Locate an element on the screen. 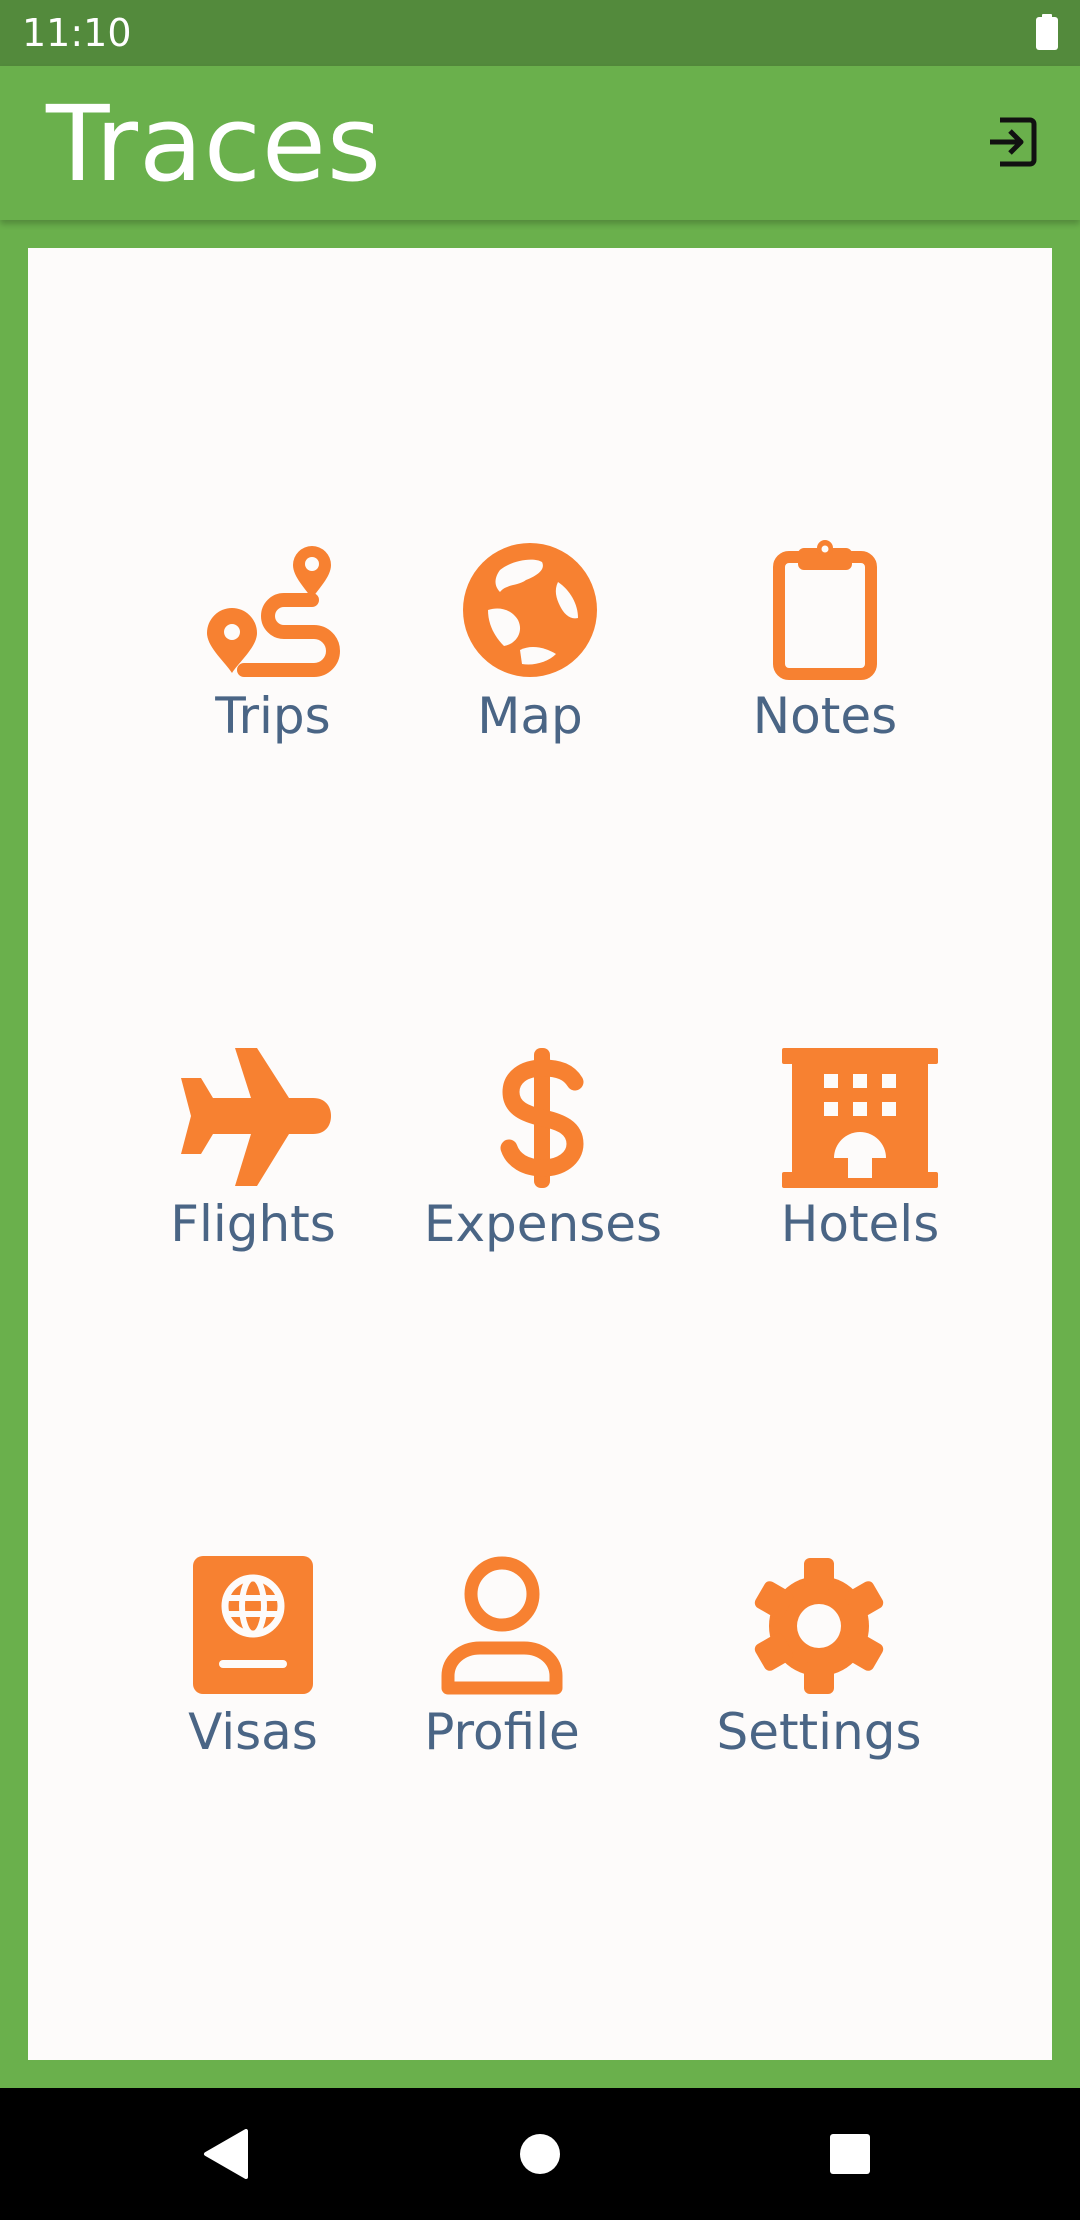 The width and height of the screenshot is (1080, 2220). menu-item-flights: Flights is located at coordinates (253, 1151).